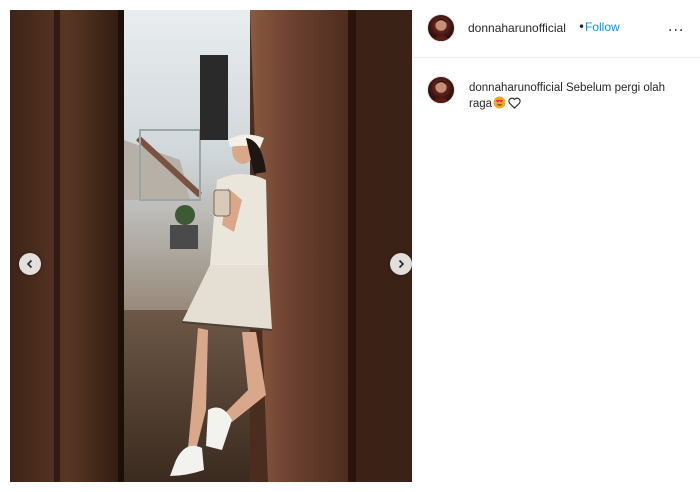  What do you see at coordinates (516, 88) in the screenshot?
I see `caption-username: donnaharunofficial` at bounding box center [516, 88].